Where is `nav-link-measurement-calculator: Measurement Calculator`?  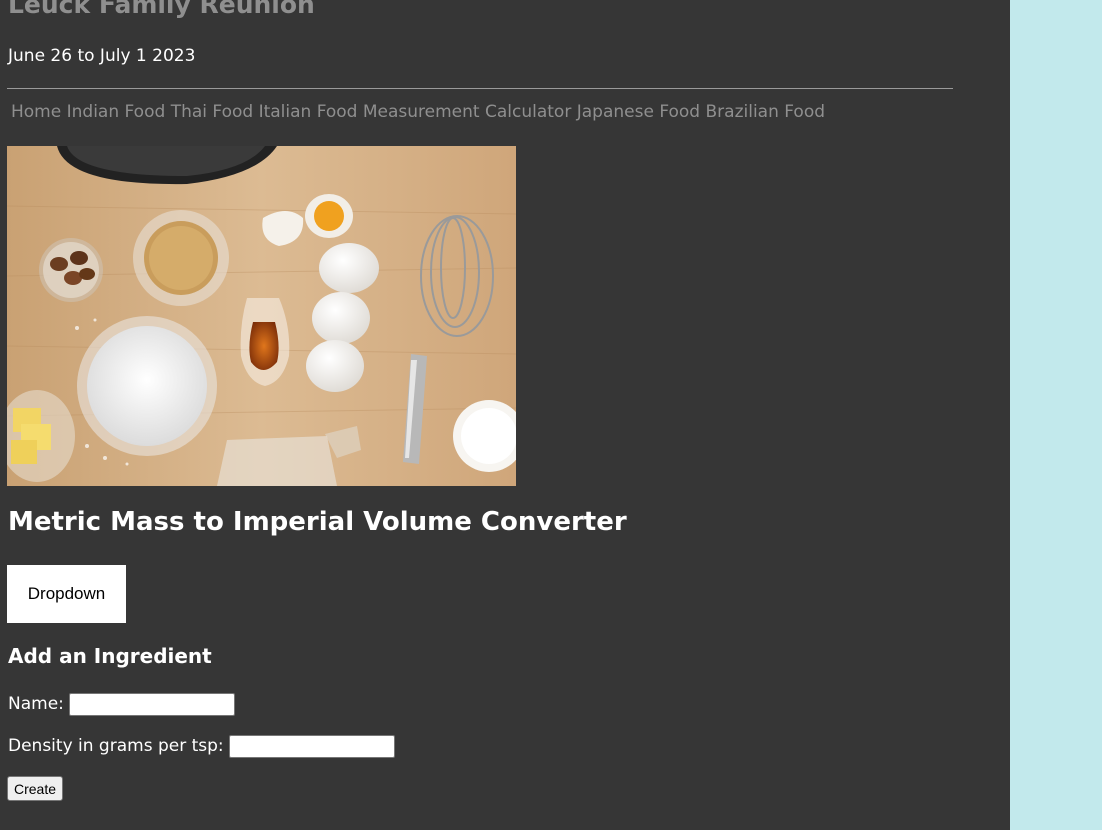 nav-link-measurement-calculator: Measurement Calculator is located at coordinates (467, 112).